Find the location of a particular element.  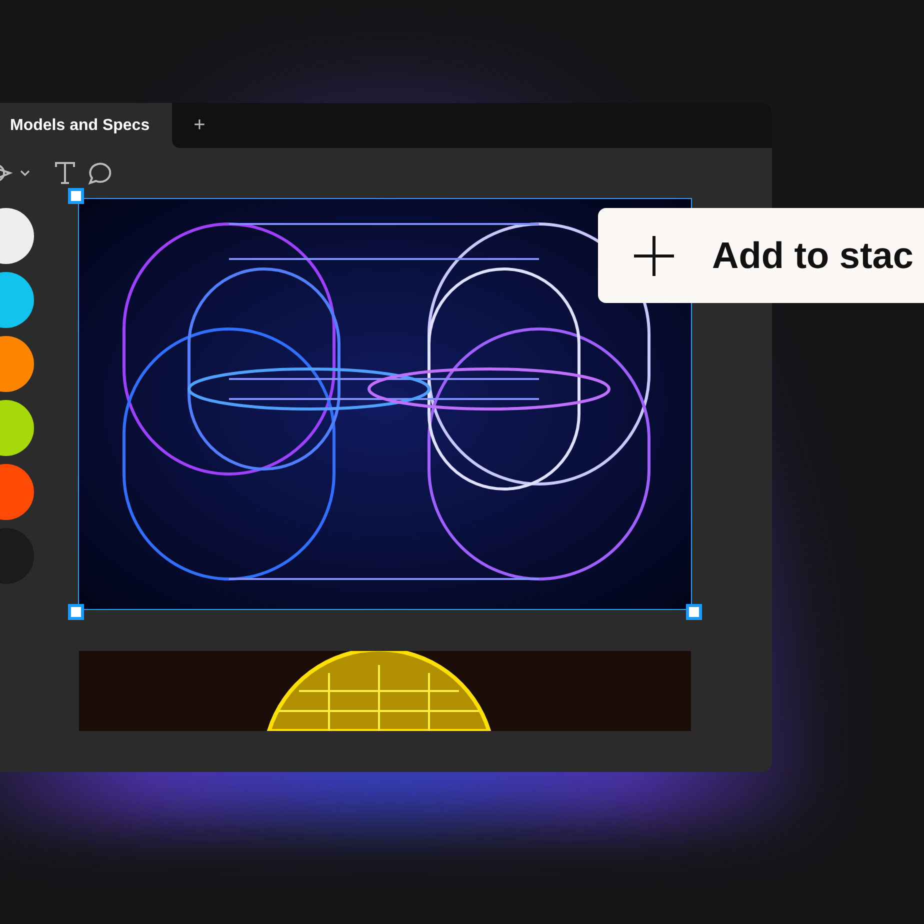

comment-icon is located at coordinates (99, 173).